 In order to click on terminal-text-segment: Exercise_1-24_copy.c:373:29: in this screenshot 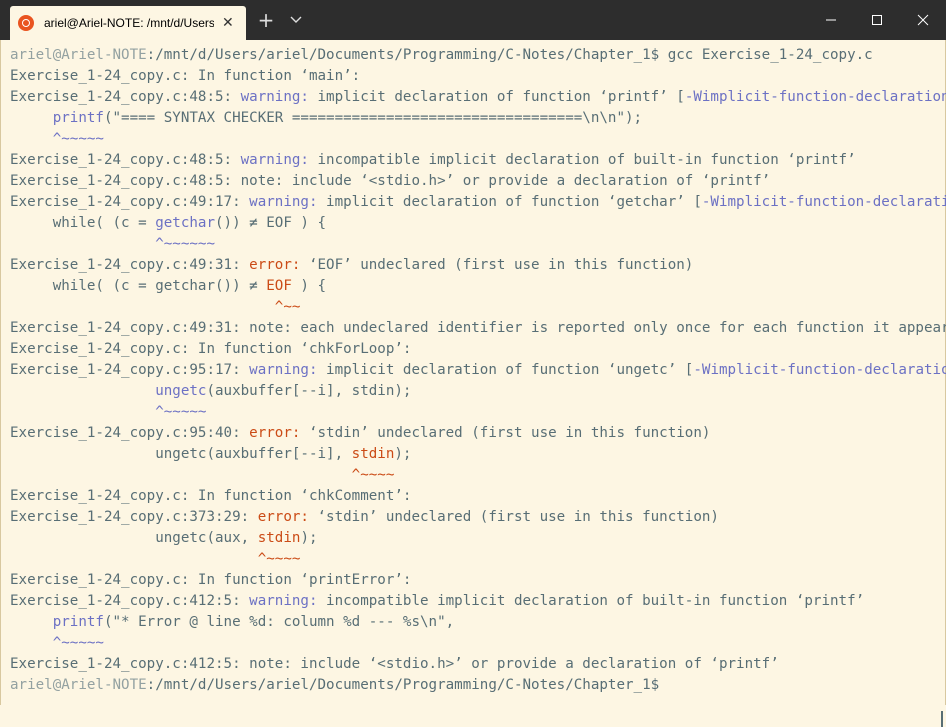, I will do `click(134, 517)`.